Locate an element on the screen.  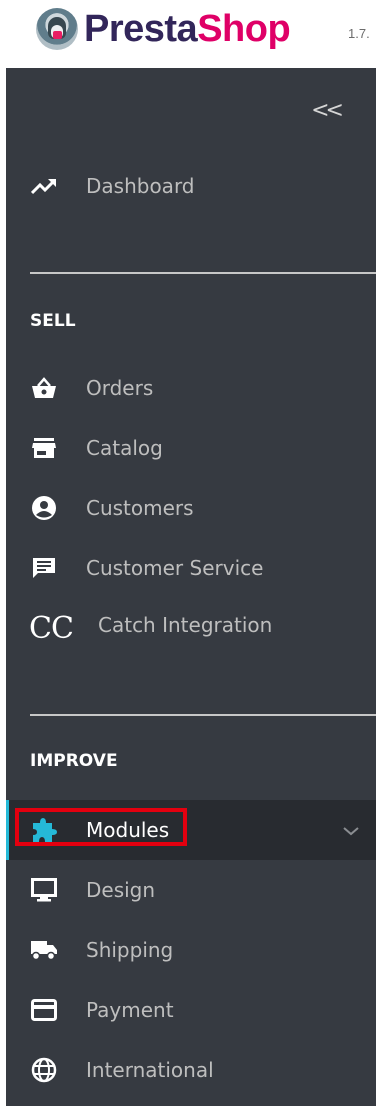
section-title-sell: SELL is located at coordinates (53, 321).